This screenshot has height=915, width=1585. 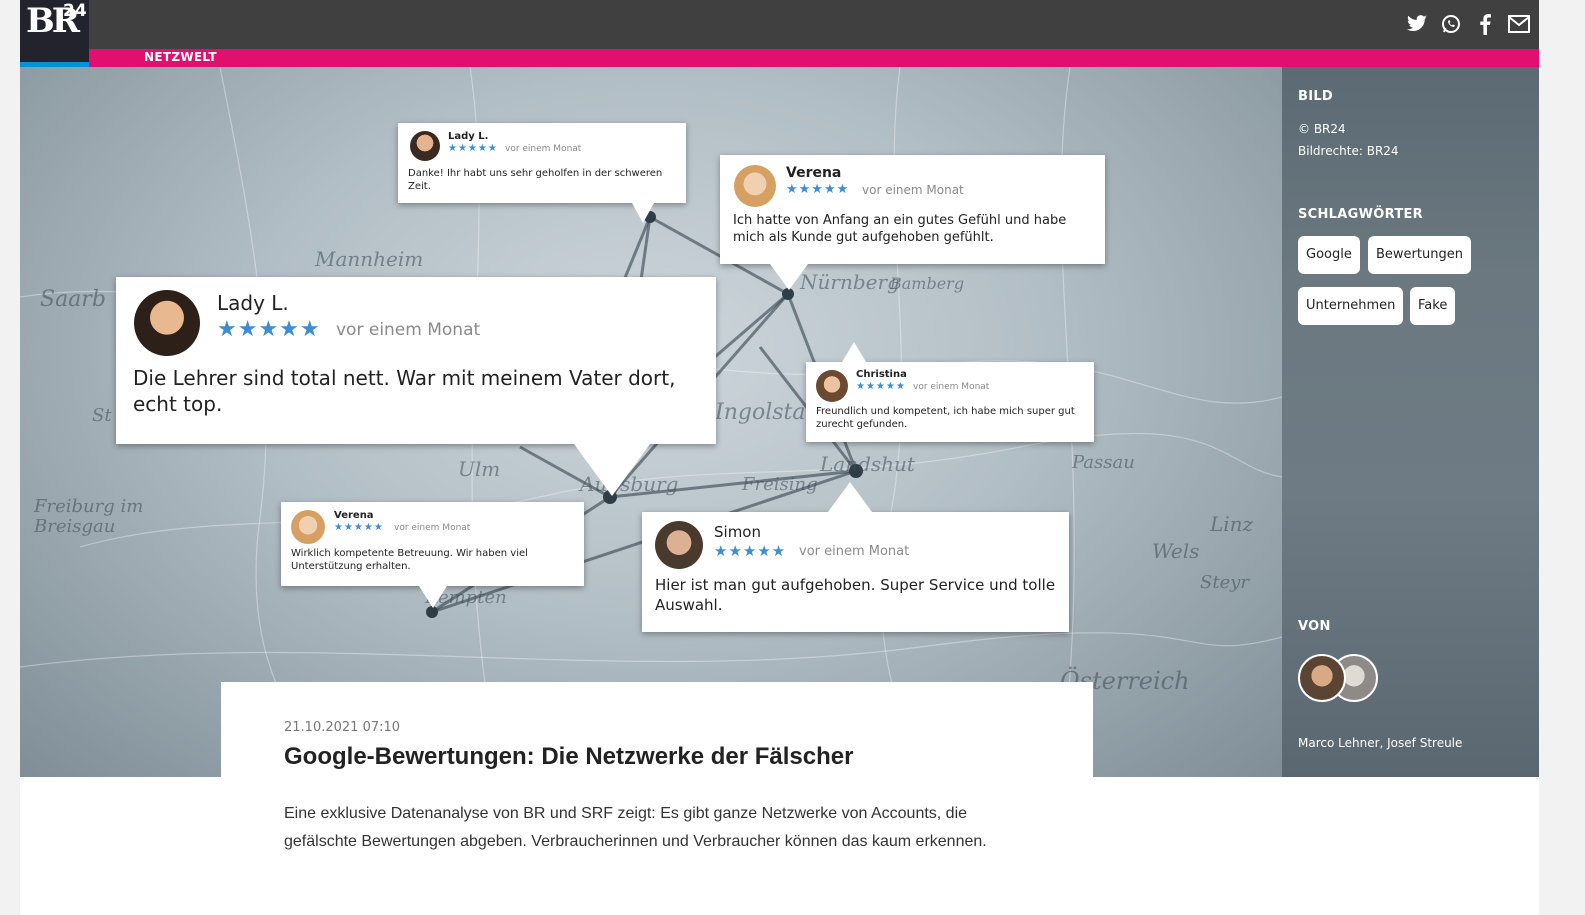 I want to click on map-label: Bamberg, so click(x=927, y=283).